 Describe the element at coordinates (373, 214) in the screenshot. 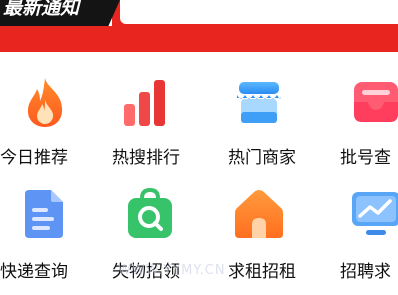

I see `monitor-chart-icon` at that location.